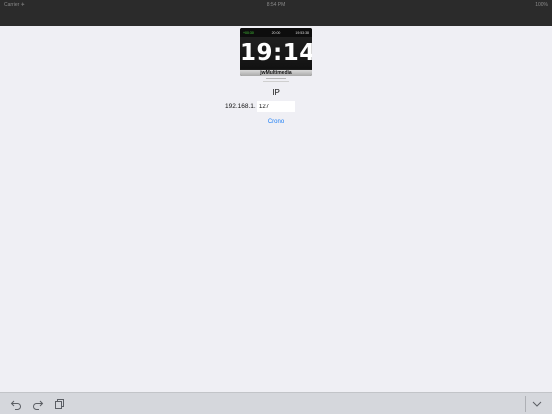 The width and height of the screenshot is (552, 414). Describe the element at coordinates (240, 106) in the screenshot. I see `ip-prefix-label: 192.168.1.` at that location.